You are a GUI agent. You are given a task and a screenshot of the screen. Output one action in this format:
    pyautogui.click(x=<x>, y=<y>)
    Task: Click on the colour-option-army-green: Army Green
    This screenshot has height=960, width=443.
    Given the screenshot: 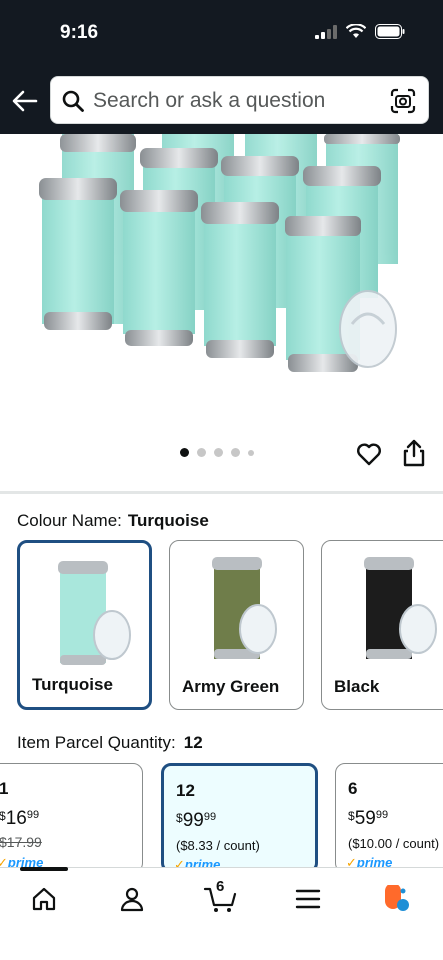 What is the action you would take?
    pyautogui.click(x=236, y=625)
    